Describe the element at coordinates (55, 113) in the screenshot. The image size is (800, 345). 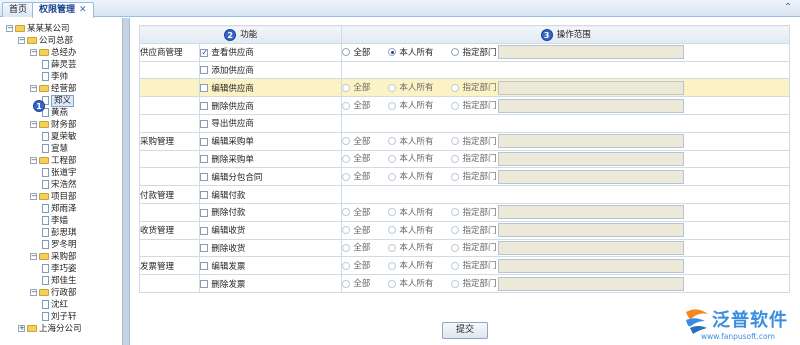
I see `tree-node-user: 黄燕` at that location.